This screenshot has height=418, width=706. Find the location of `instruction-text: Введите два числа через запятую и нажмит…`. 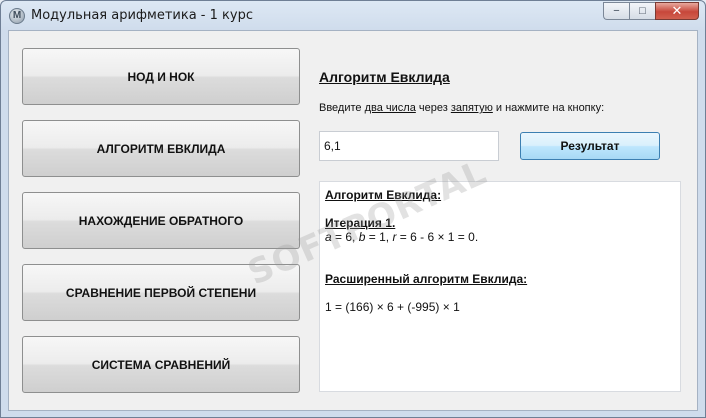

instruction-text: Введите два числа через запятую и нажмит… is located at coordinates (461, 108).